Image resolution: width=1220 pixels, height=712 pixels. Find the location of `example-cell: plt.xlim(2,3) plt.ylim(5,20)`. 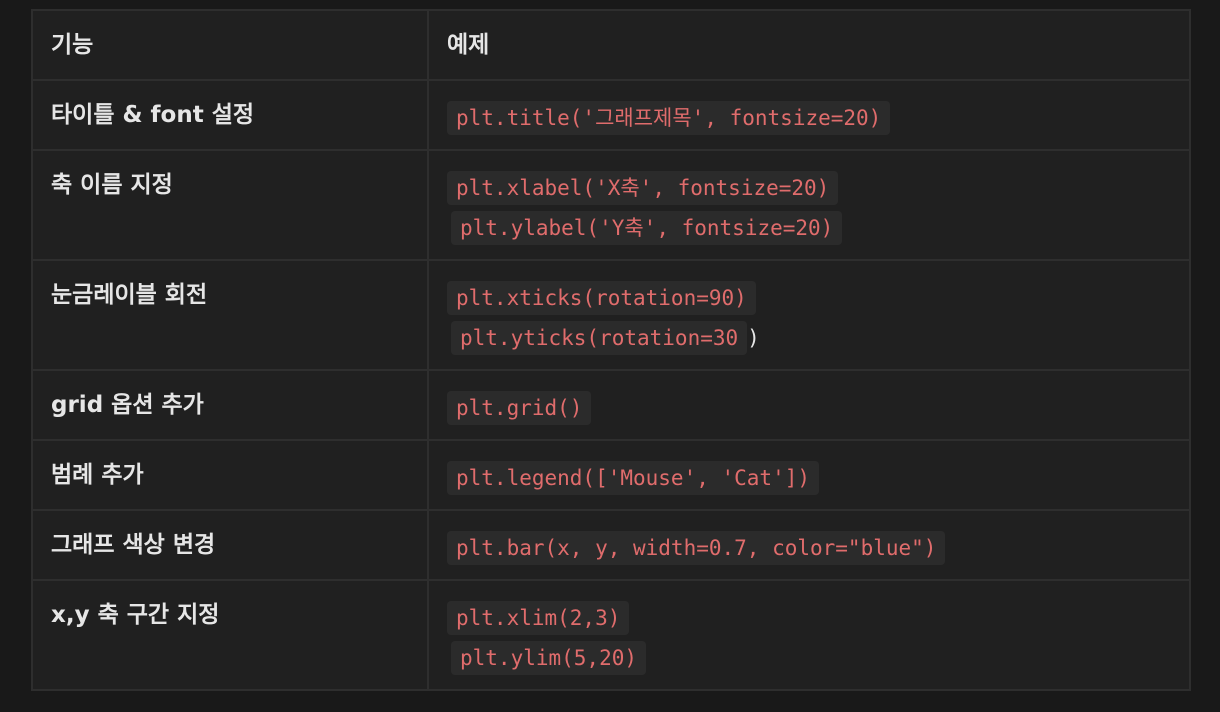

example-cell: plt.xlim(2,3) plt.ylim(5,20) is located at coordinates (809, 635).